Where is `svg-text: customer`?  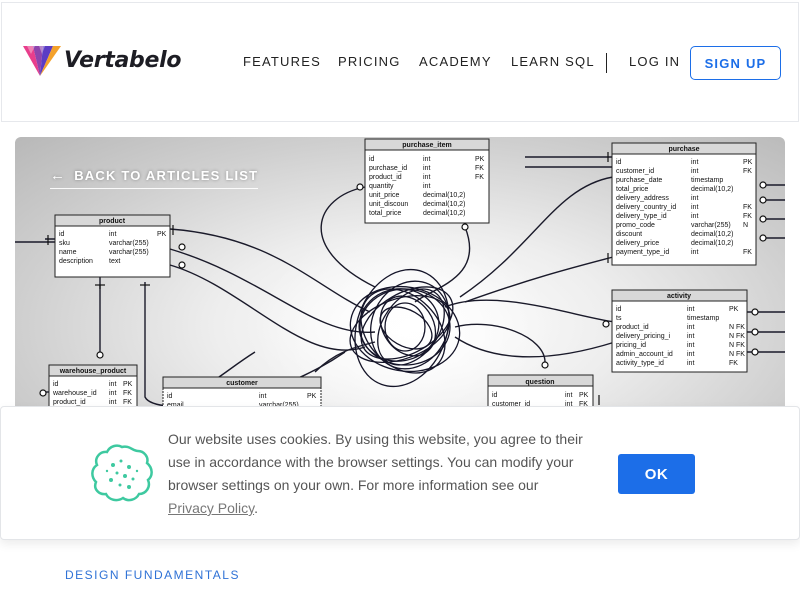
svg-text: customer is located at coordinates (242, 383).